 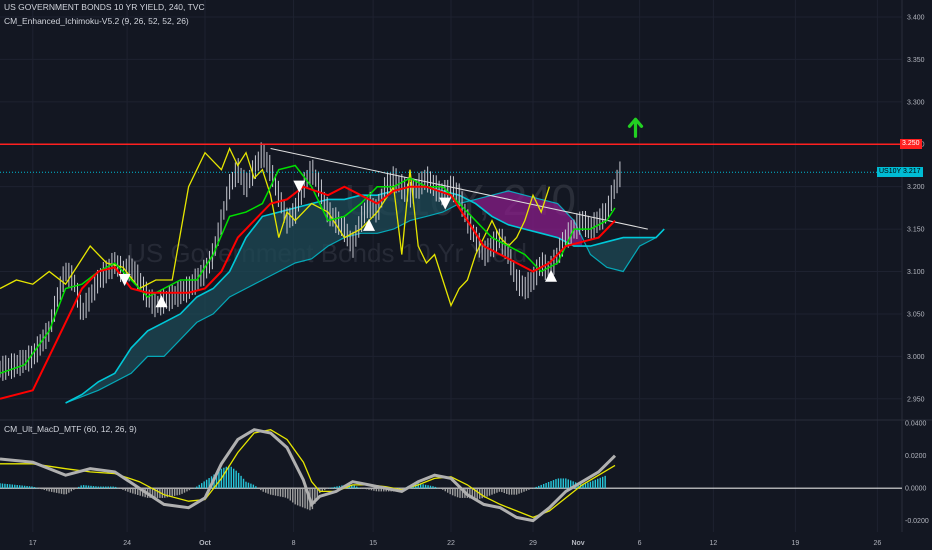 I want to click on time-tick-label: Oct, so click(x=205, y=543).